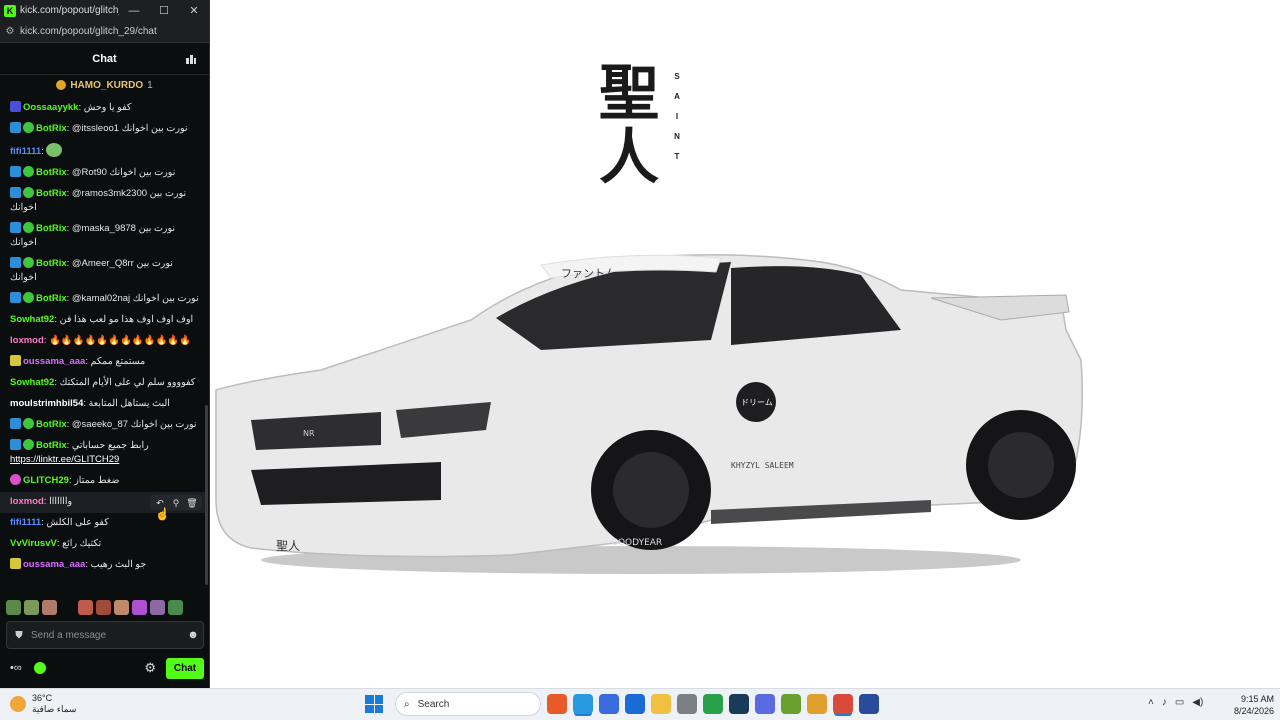 This screenshot has height=720, width=1280. I want to click on settings-icon, so click(687, 704).